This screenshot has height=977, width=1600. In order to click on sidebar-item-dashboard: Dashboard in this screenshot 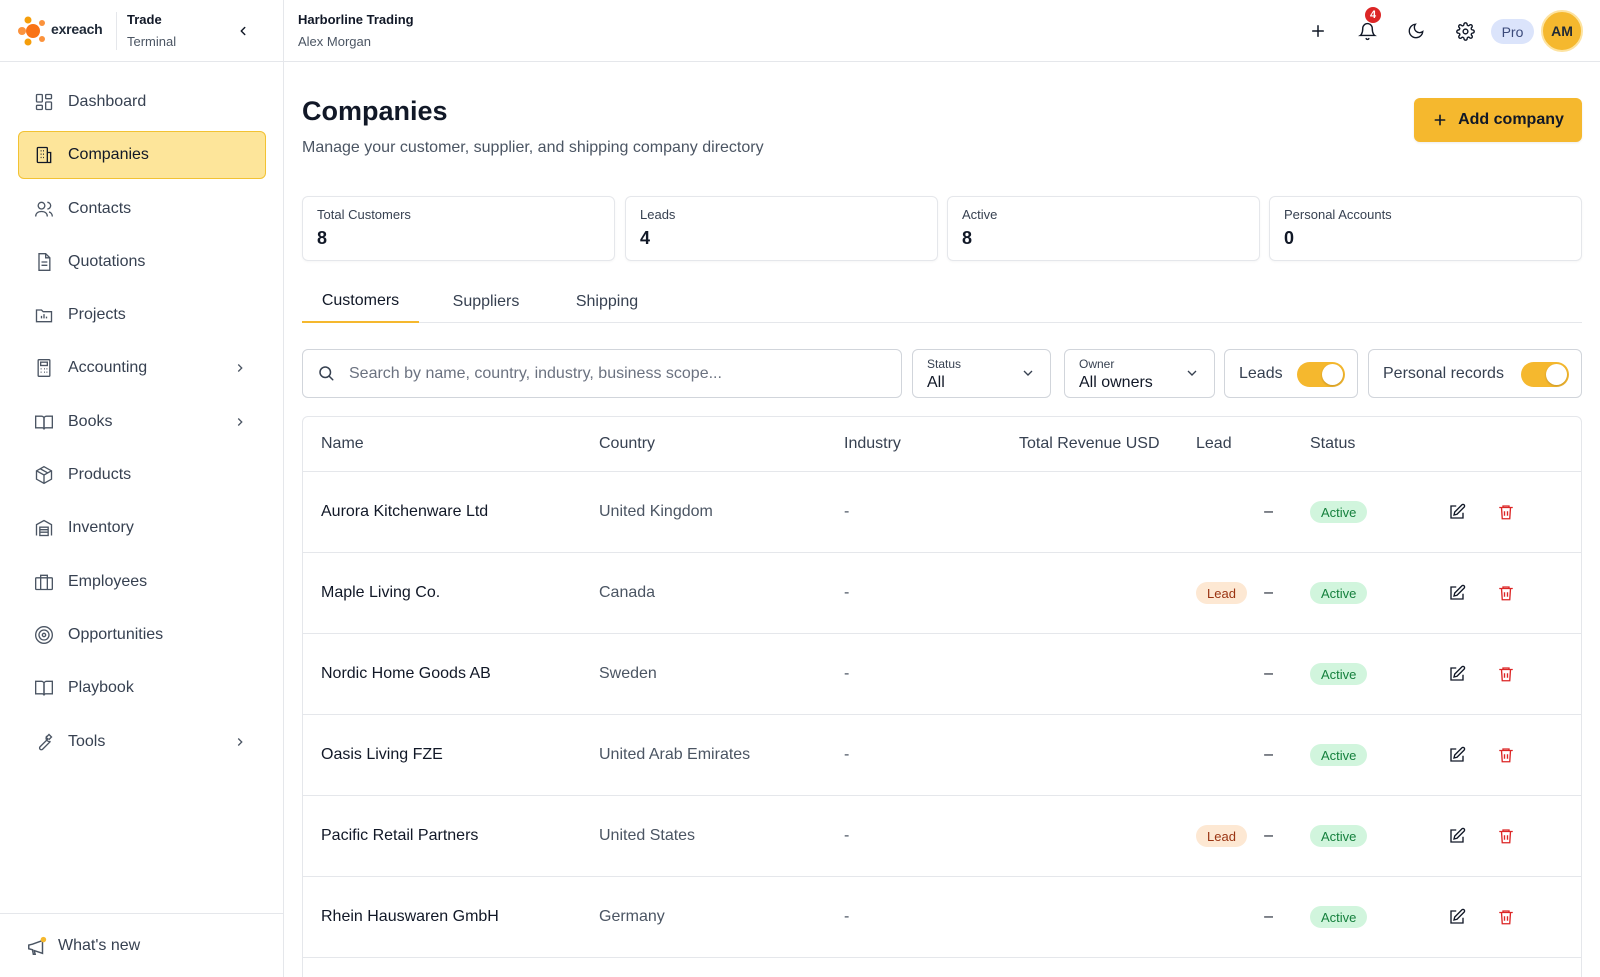, I will do `click(142, 102)`.